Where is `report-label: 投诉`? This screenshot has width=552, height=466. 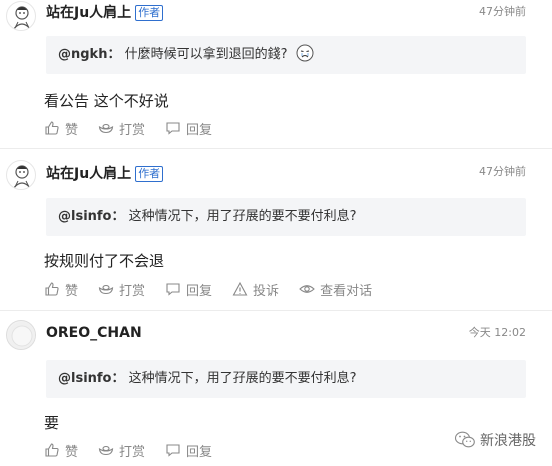 report-label: 投诉 is located at coordinates (266, 291).